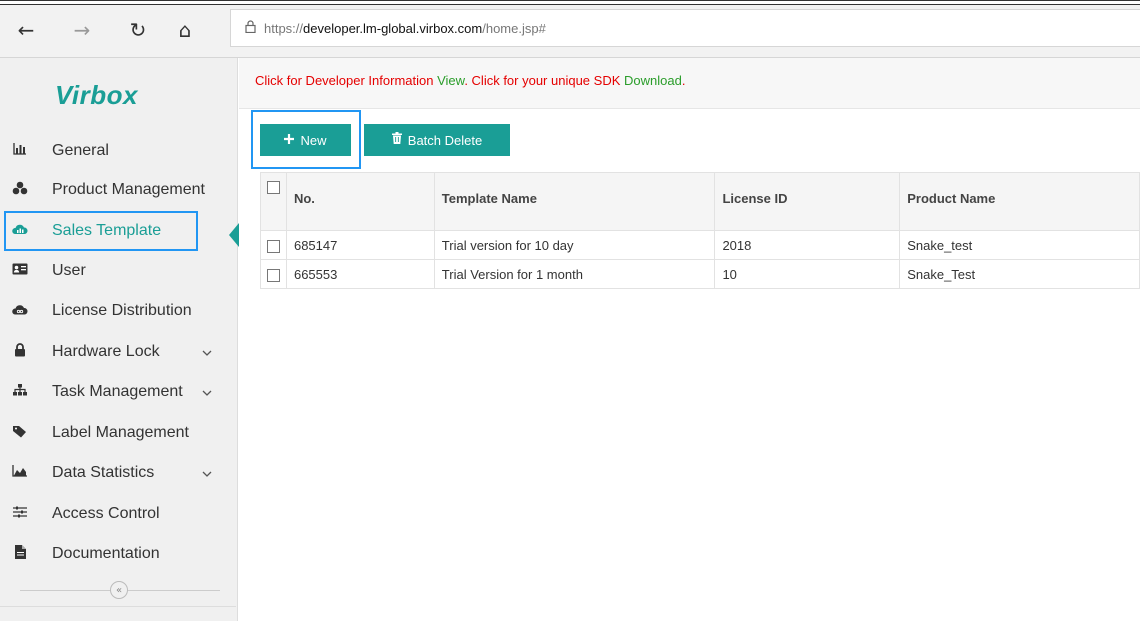 This screenshot has width=1140, height=621. I want to click on column-header-license-id: License ID, so click(807, 201).